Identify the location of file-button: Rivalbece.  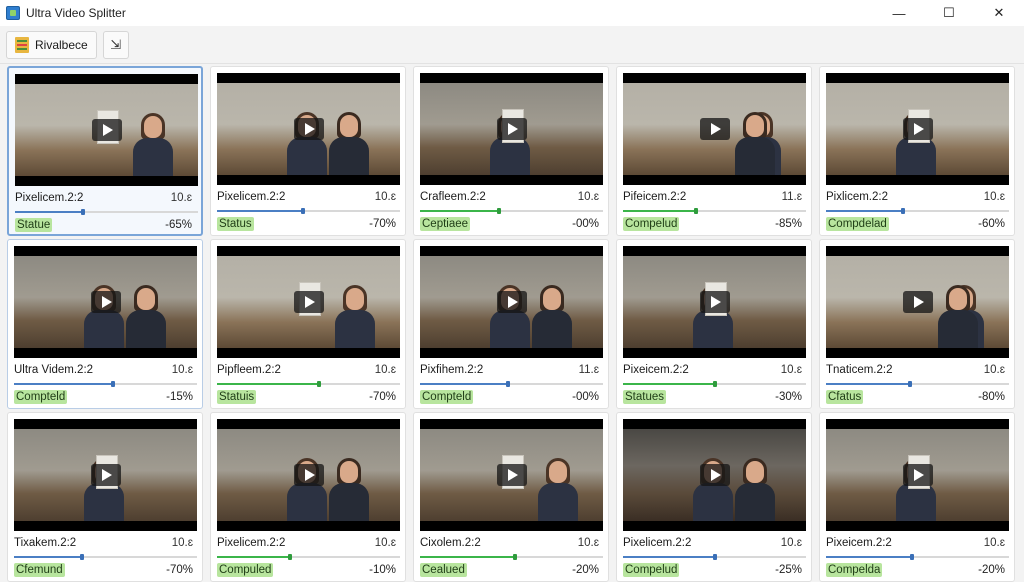
(51, 44).